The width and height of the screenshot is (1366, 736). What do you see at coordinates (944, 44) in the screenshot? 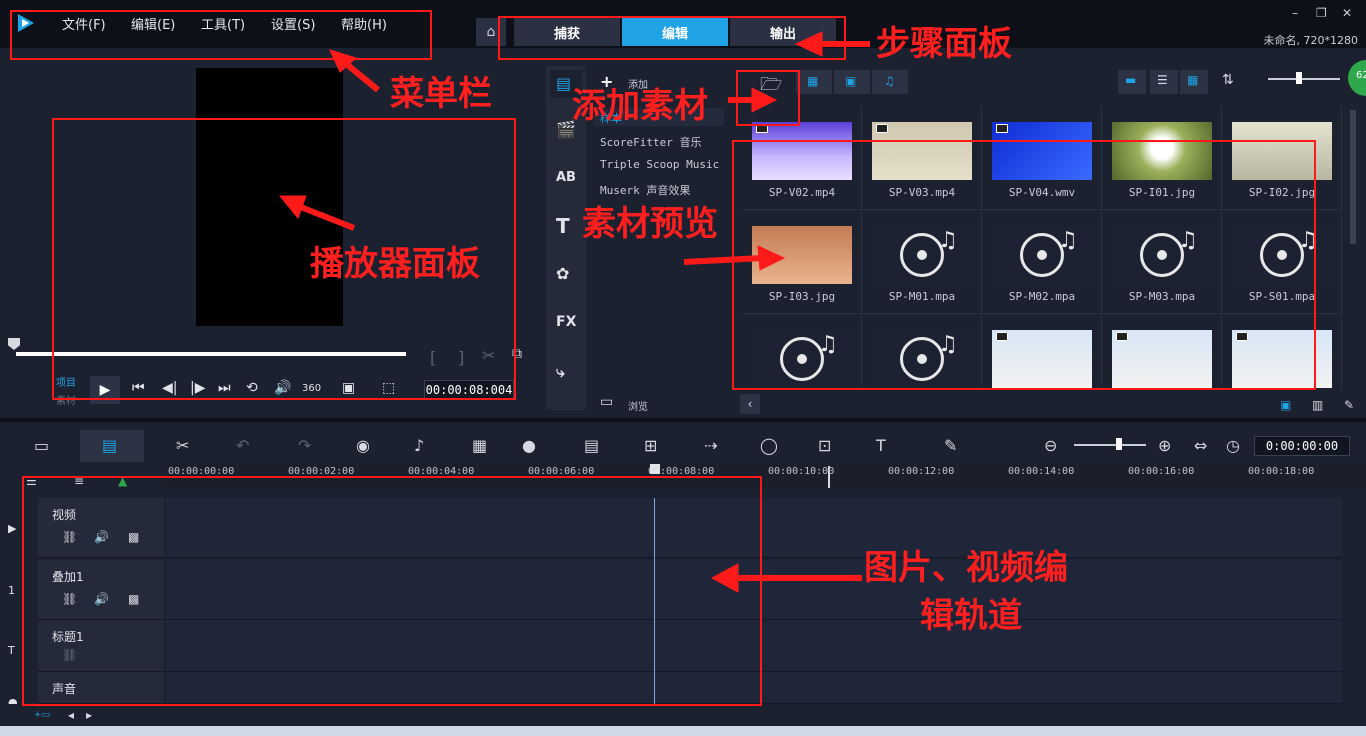
I see `annotation-steps: 步骤面板` at bounding box center [944, 44].